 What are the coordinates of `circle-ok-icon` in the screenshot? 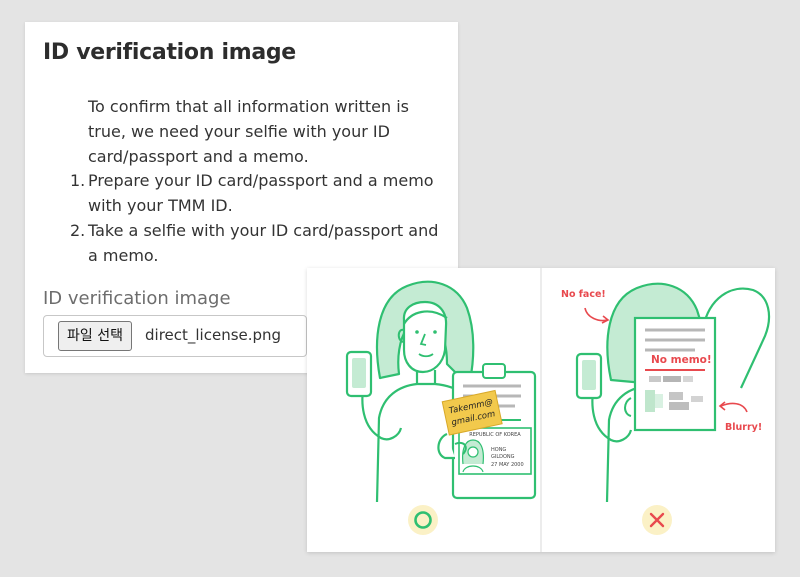 It's located at (423, 520).